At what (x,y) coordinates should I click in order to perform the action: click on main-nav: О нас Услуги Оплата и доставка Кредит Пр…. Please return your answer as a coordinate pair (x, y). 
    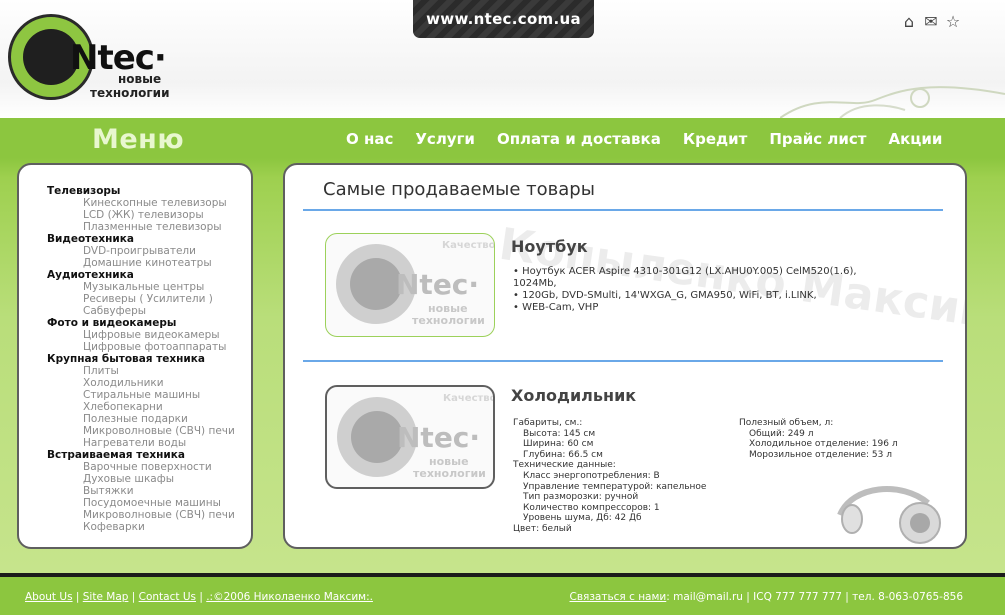
    Looking at the image, I should click on (655, 139).